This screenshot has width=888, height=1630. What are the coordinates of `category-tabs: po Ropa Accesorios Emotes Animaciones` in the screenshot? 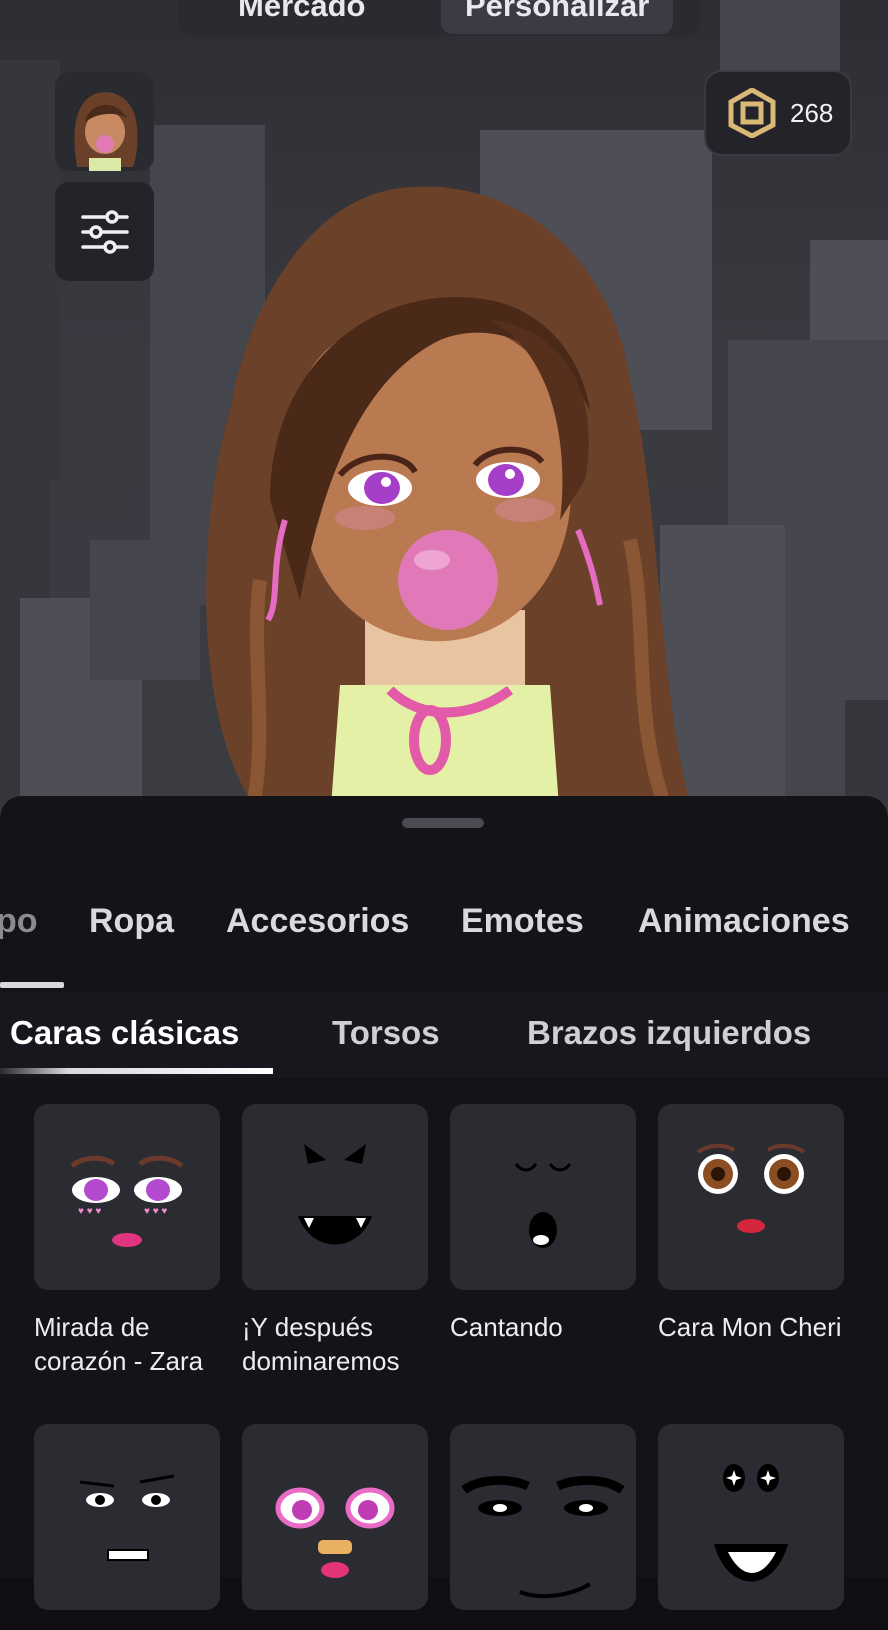 It's located at (444, 931).